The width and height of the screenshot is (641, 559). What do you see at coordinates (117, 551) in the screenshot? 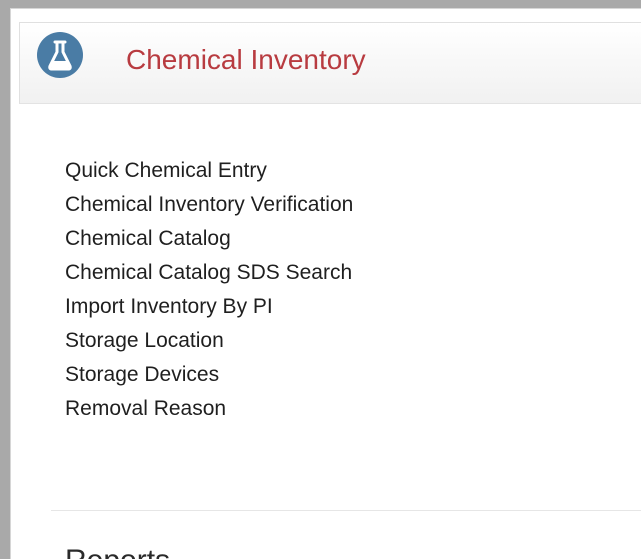
I see `reports-heading: Reports` at bounding box center [117, 551].